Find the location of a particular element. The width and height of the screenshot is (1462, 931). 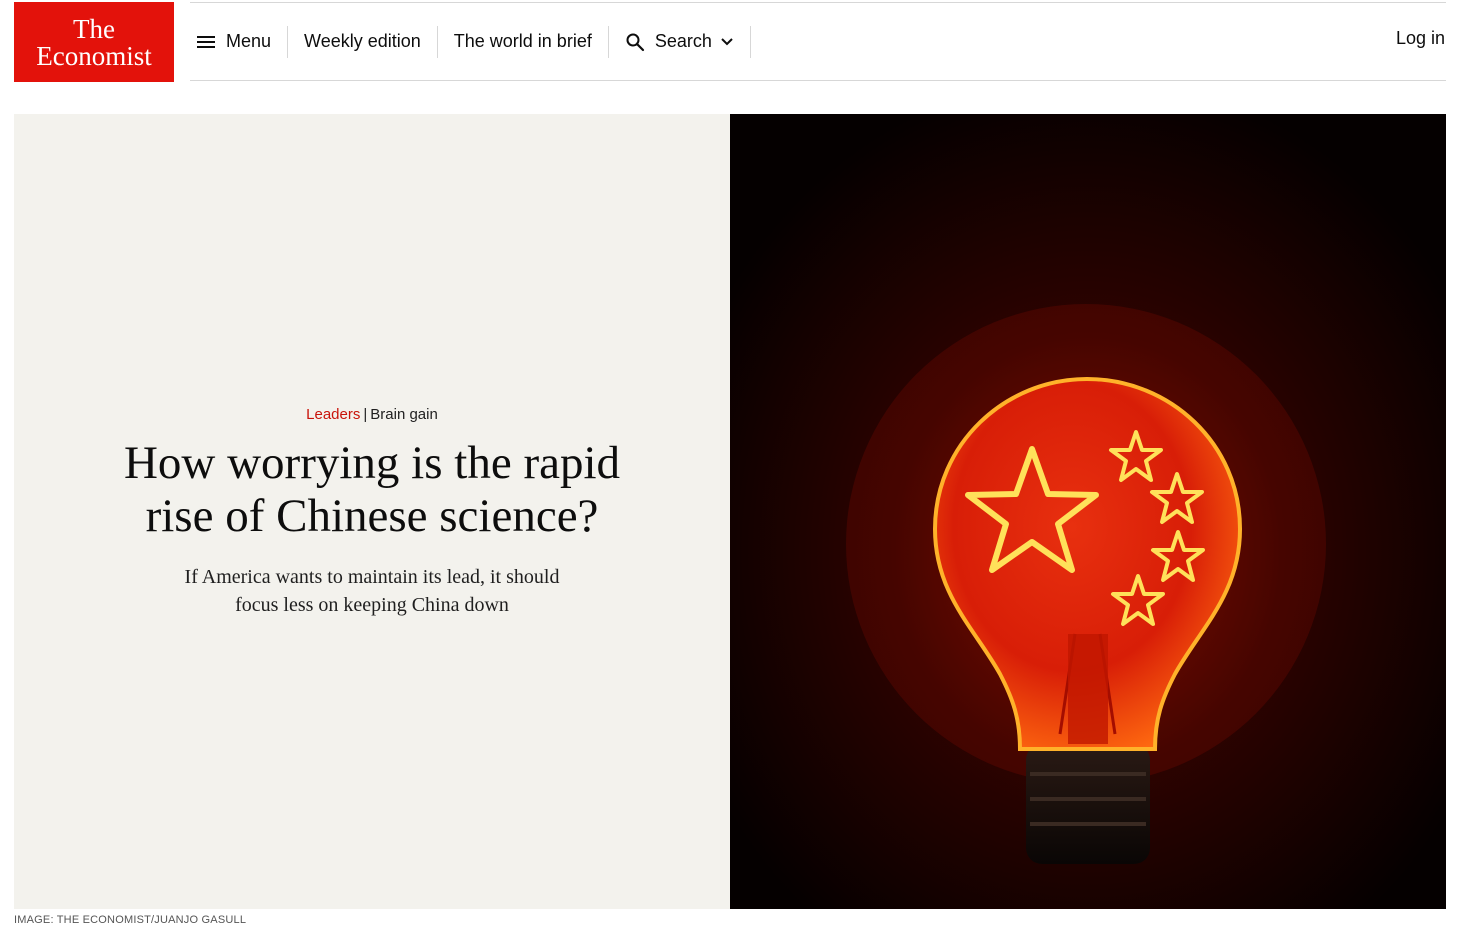

world-in-brief-link: The world in brief is located at coordinates (523, 42).